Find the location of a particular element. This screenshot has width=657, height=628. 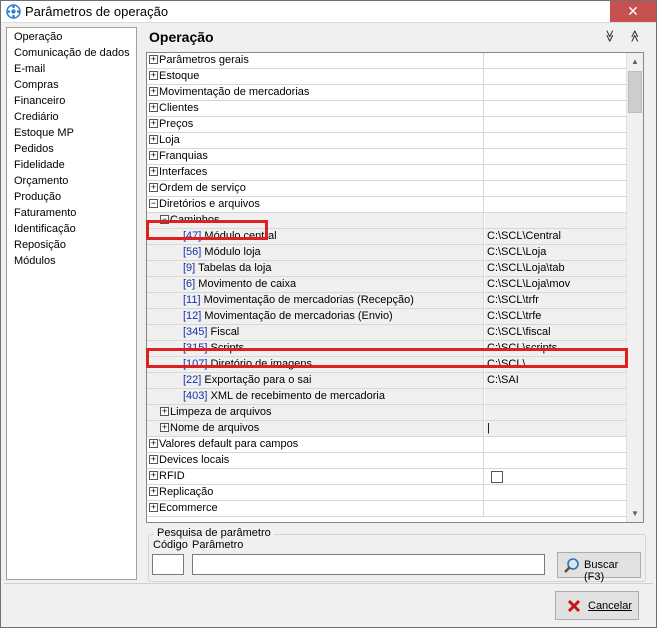

sidebar-item: Crediário is located at coordinates (36, 117).